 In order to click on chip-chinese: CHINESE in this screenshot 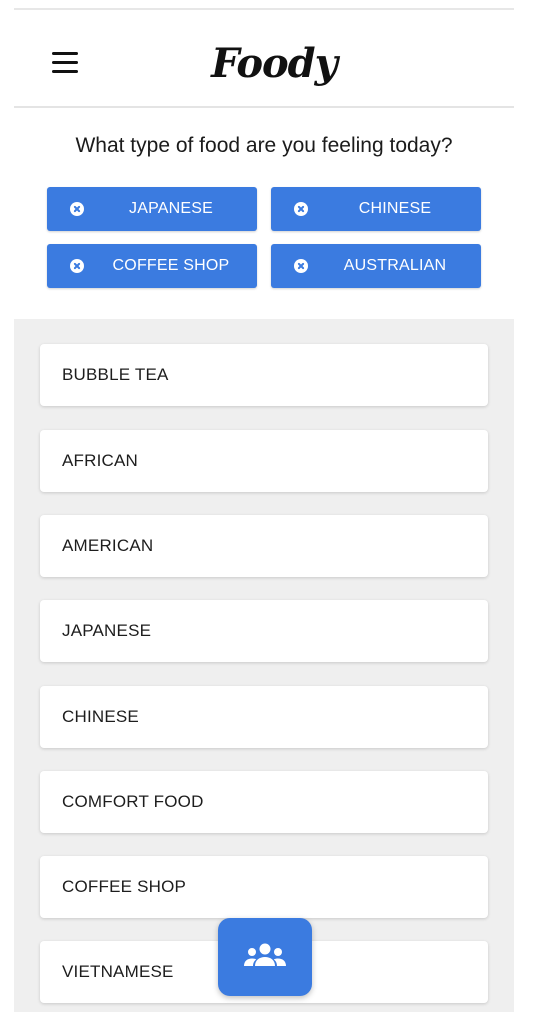, I will do `click(376, 209)`.